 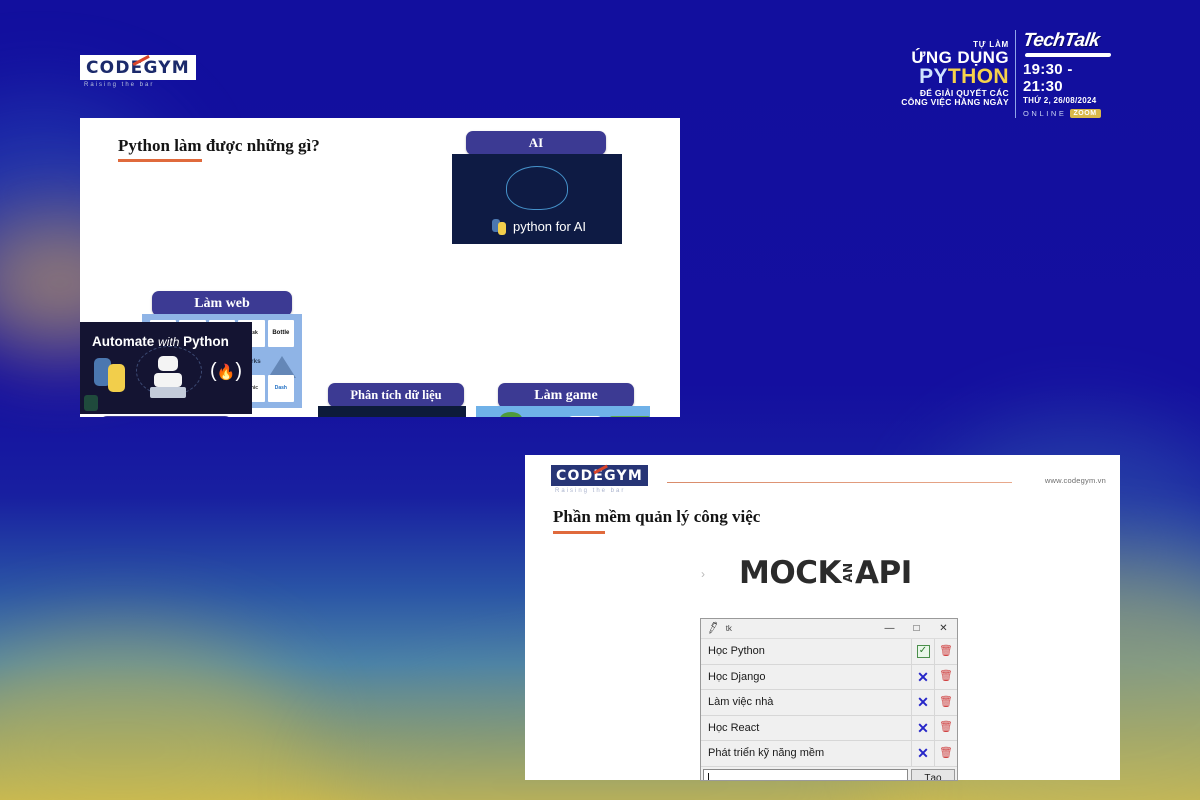 What do you see at coordinates (736, 651) in the screenshot?
I see `task-label: Học Python` at bounding box center [736, 651].